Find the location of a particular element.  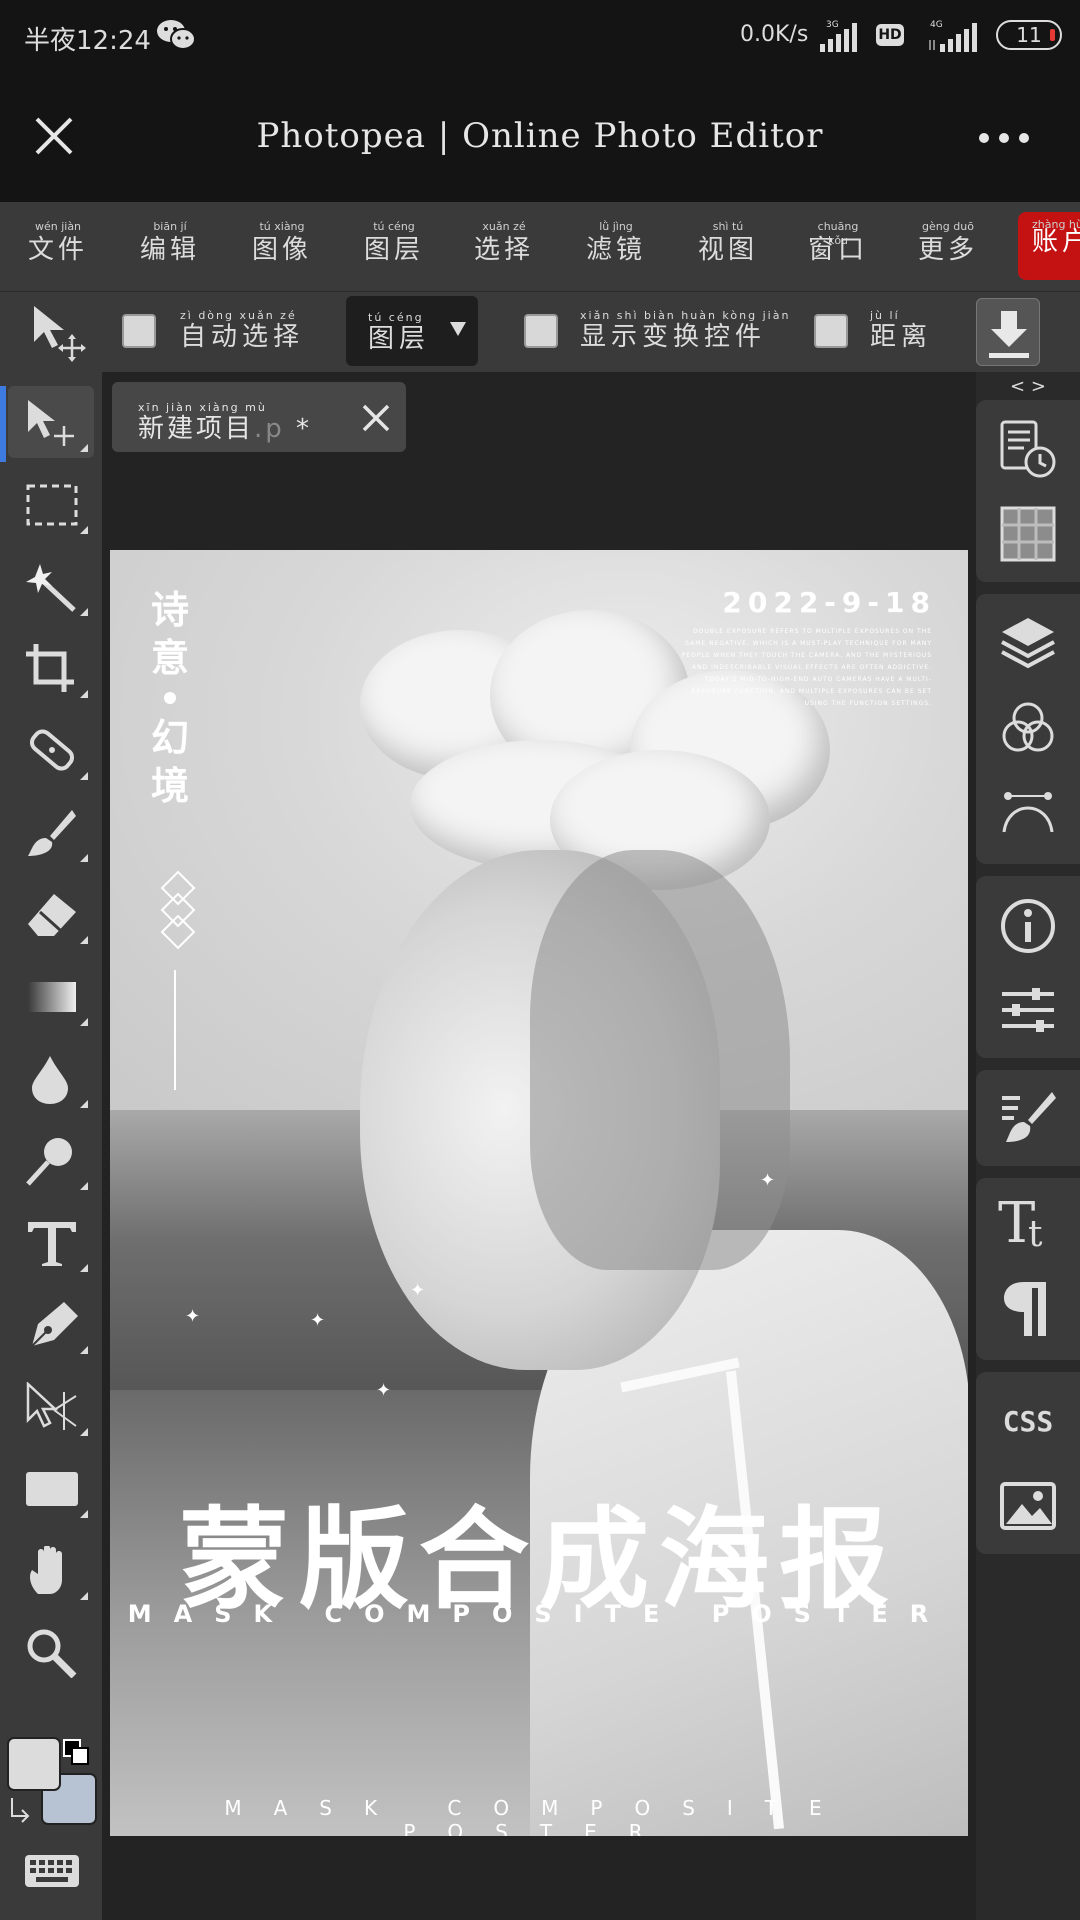

menu-image-pinyin: tú xiàng is located at coordinates (282, 226).